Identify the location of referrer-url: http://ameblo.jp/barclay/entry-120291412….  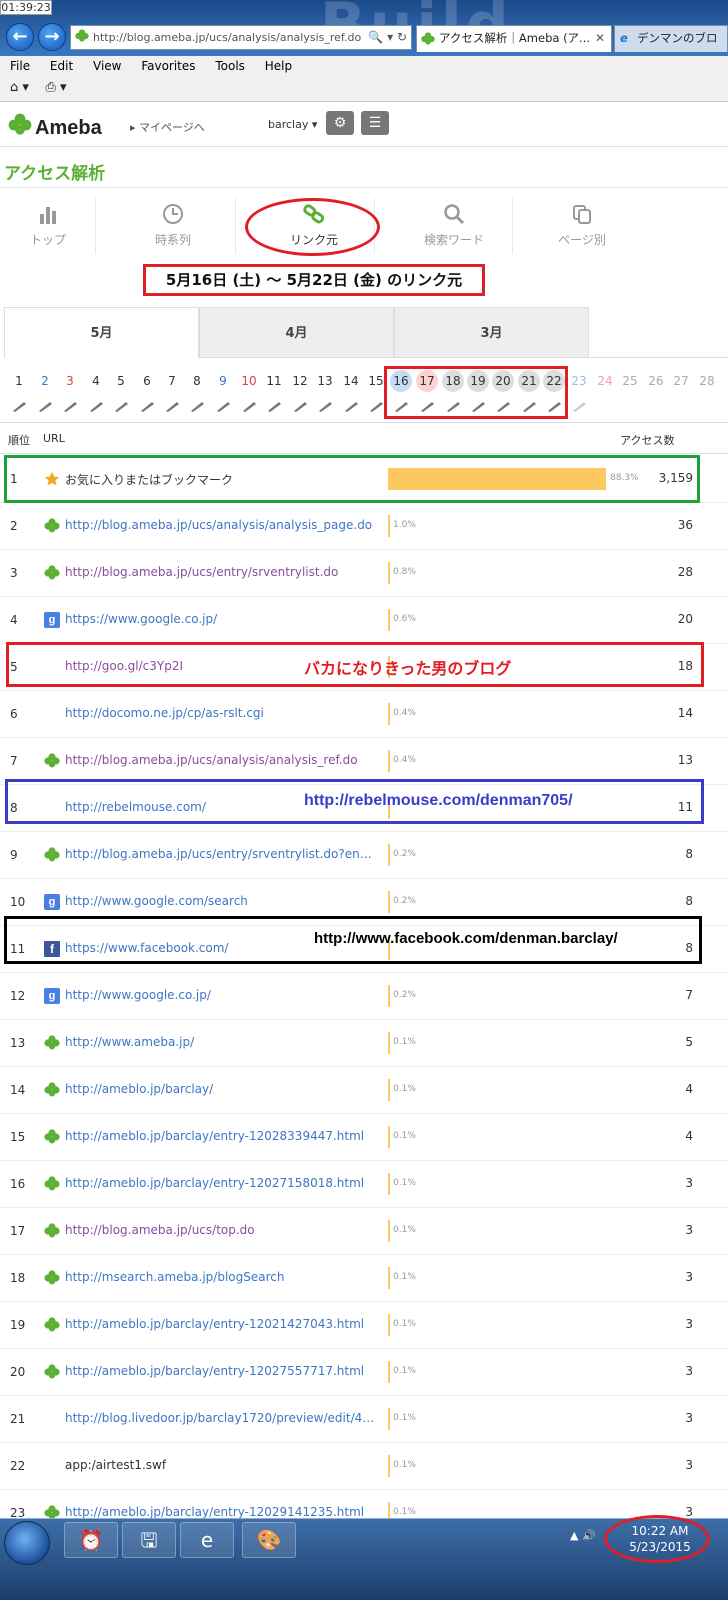
(220, 1512).